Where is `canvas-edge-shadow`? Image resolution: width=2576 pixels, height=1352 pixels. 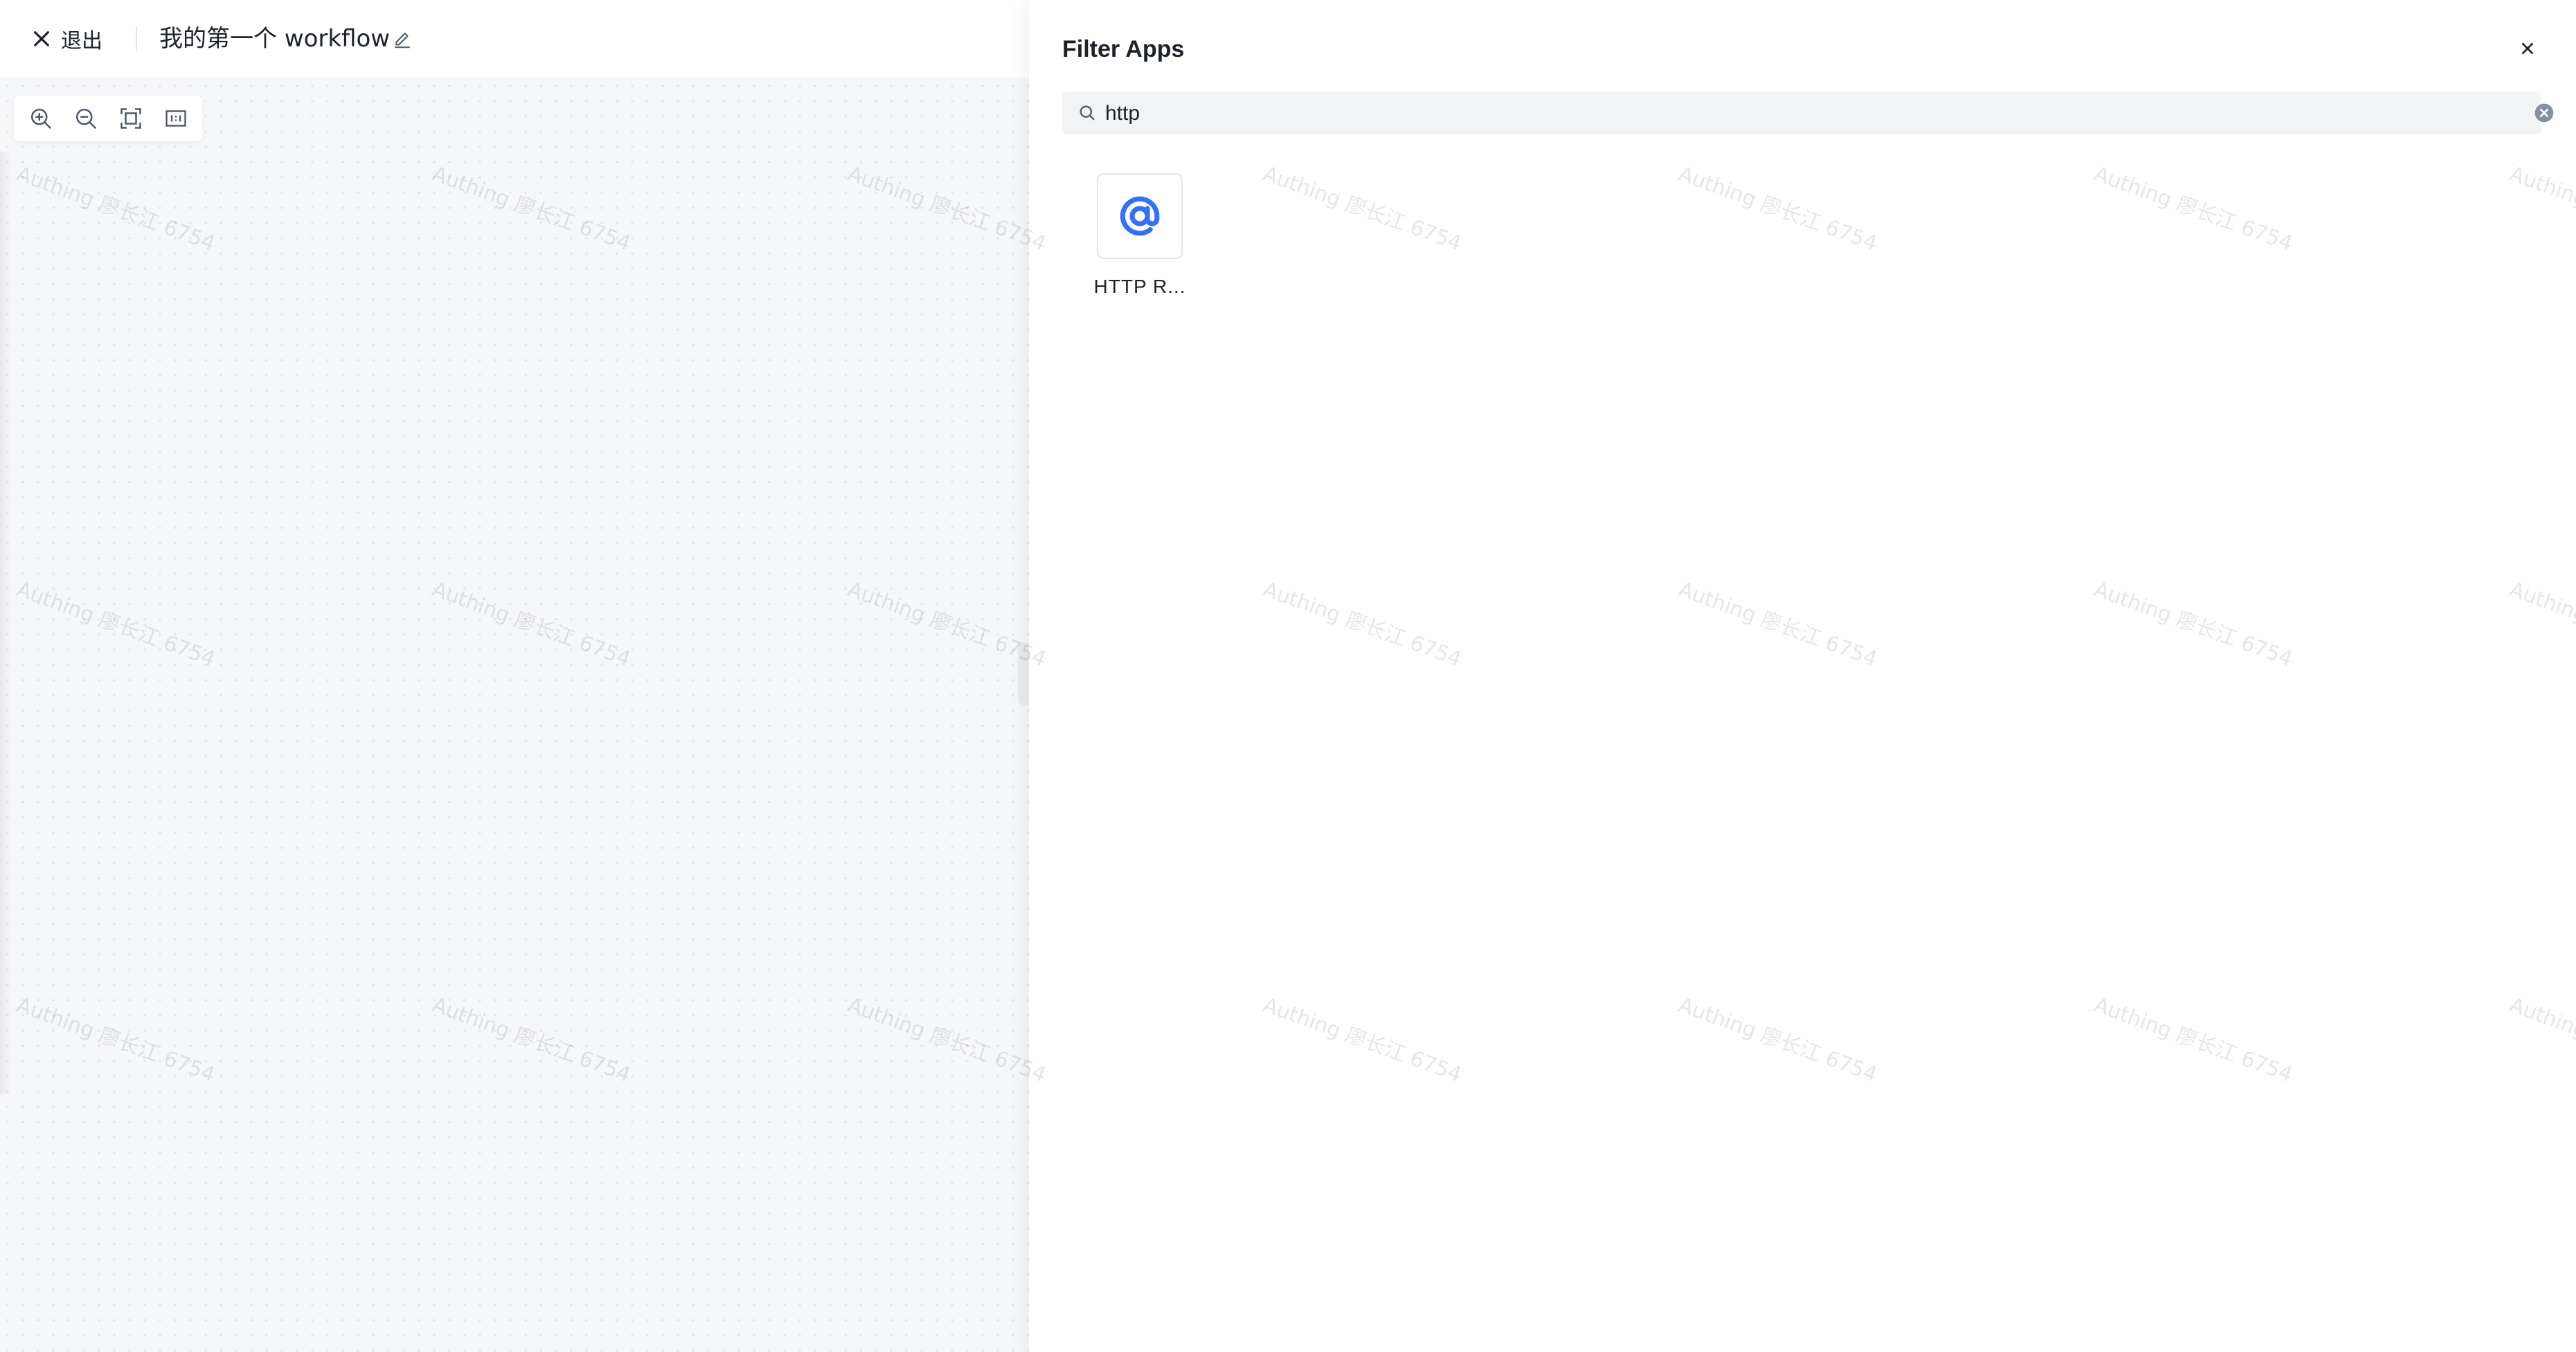 canvas-edge-shadow is located at coordinates (6, 623).